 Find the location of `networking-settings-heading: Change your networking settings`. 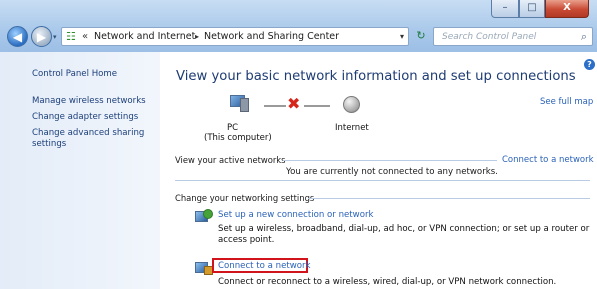

networking-settings-heading: Change your networking settings is located at coordinates (245, 198).